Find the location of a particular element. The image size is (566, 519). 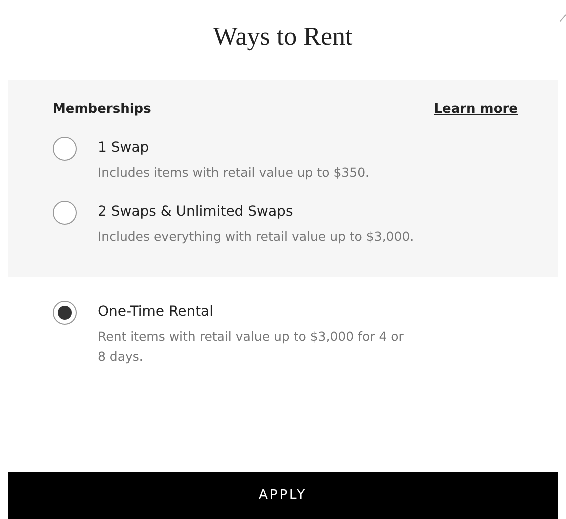

option-label: 2 Swaps & Unlimited Swaps is located at coordinates (196, 212).